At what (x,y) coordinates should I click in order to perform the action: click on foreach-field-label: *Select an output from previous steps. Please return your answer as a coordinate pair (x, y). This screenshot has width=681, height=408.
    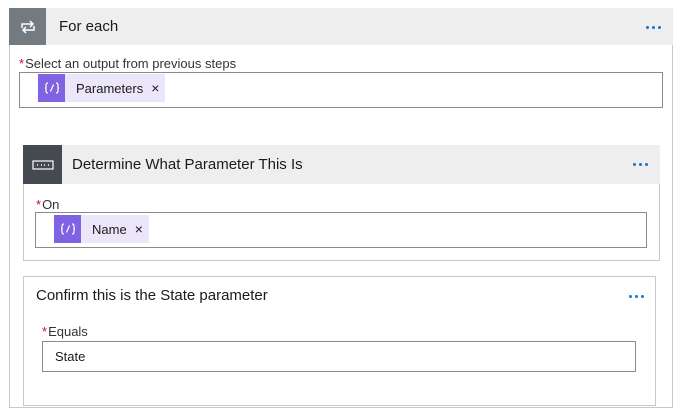
    Looking at the image, I should click on (128, 63).